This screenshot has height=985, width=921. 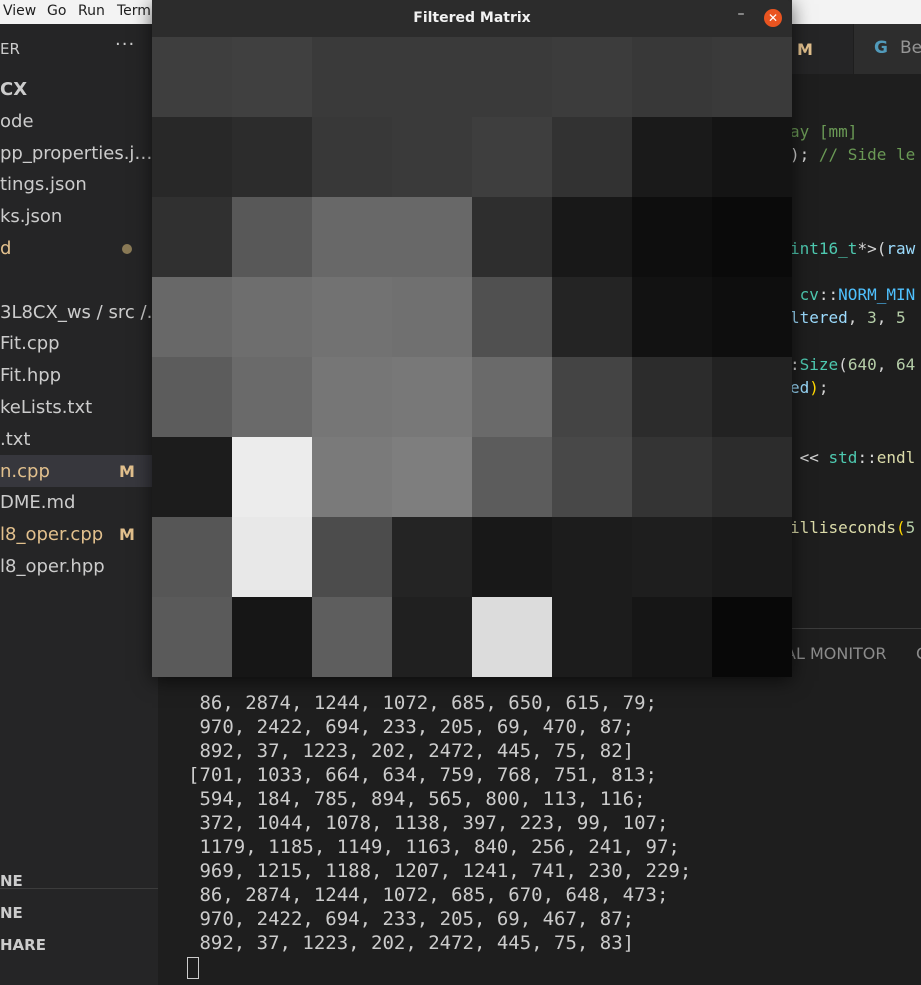 I want to click on modified-badge: M, so click(x=127, y=471).